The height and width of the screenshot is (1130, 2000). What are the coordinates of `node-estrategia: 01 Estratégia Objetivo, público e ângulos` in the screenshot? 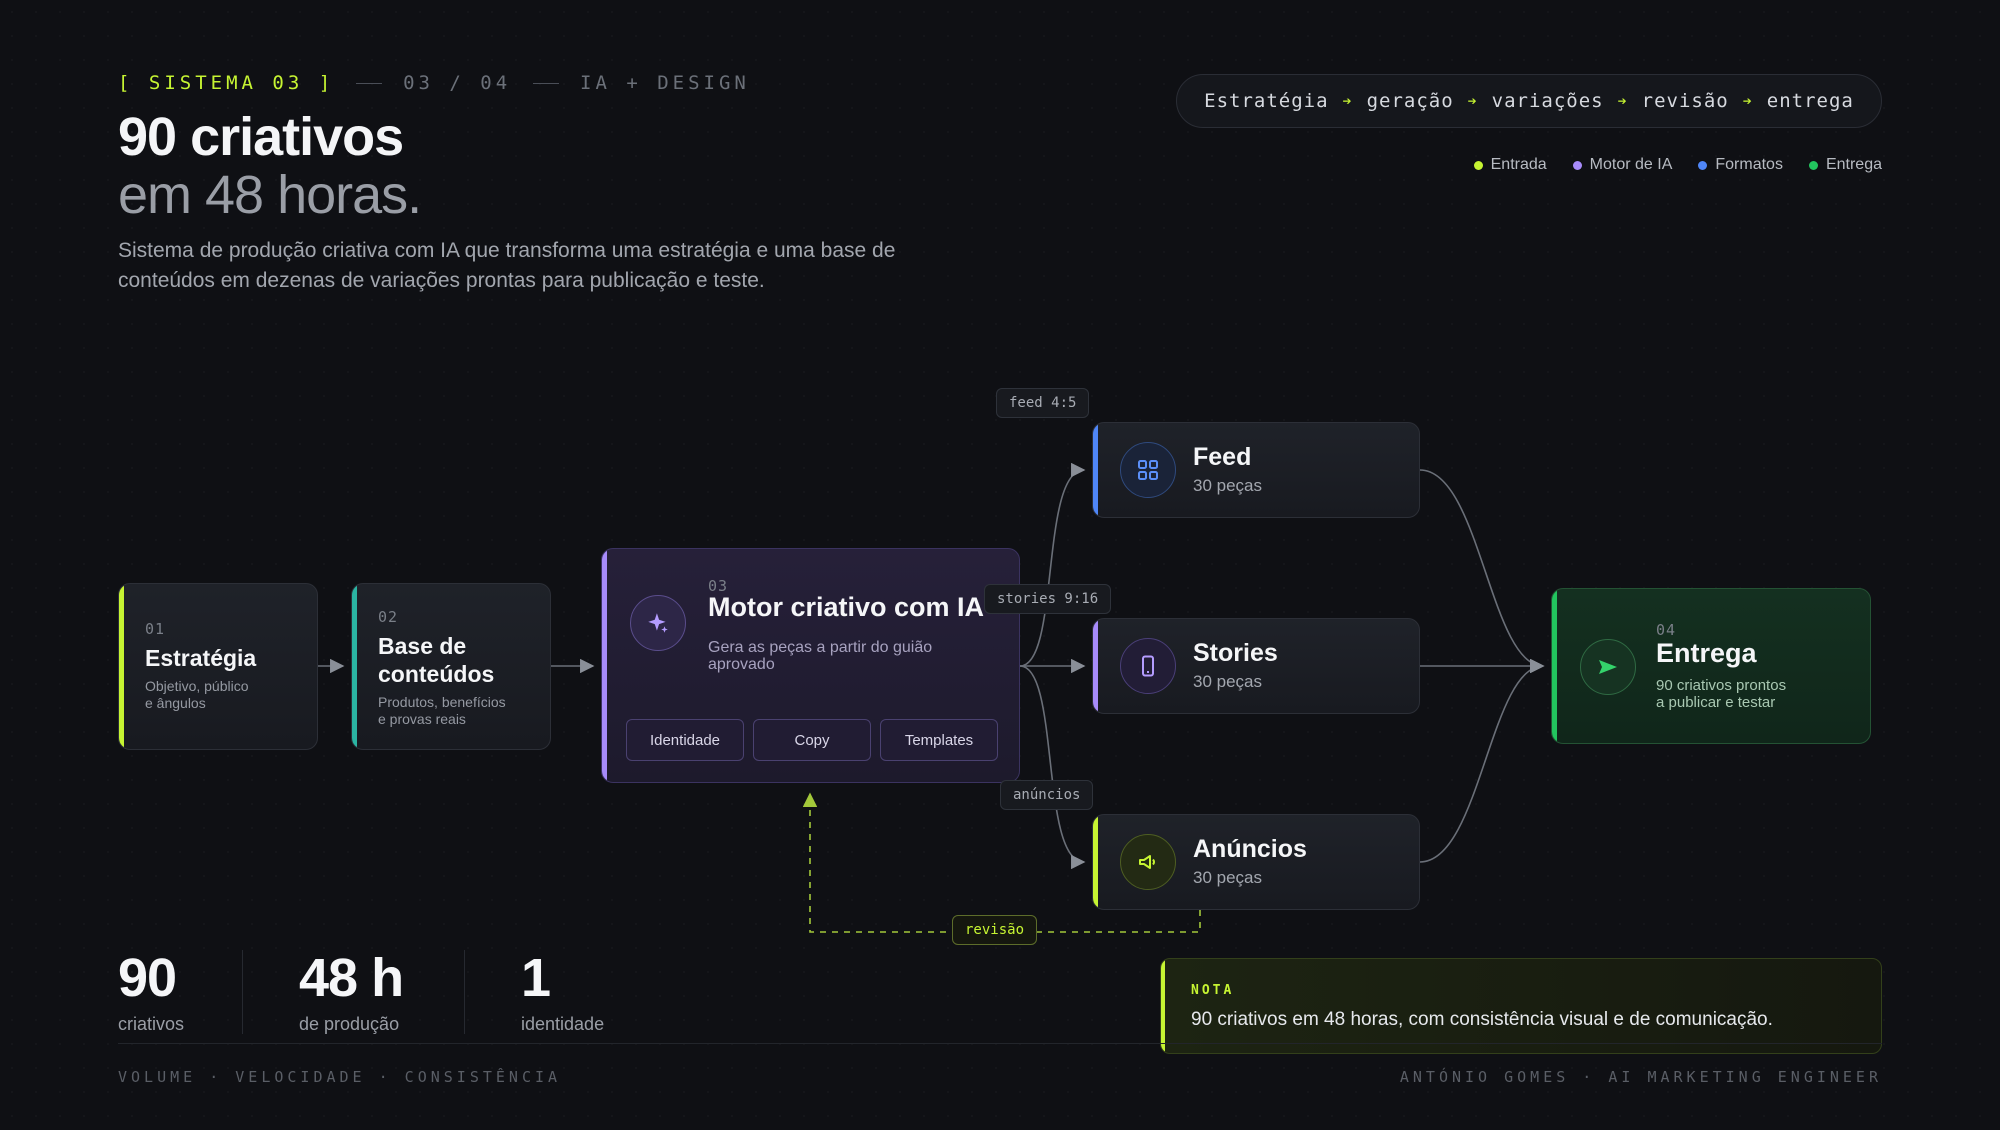 It's located at (218, 666).